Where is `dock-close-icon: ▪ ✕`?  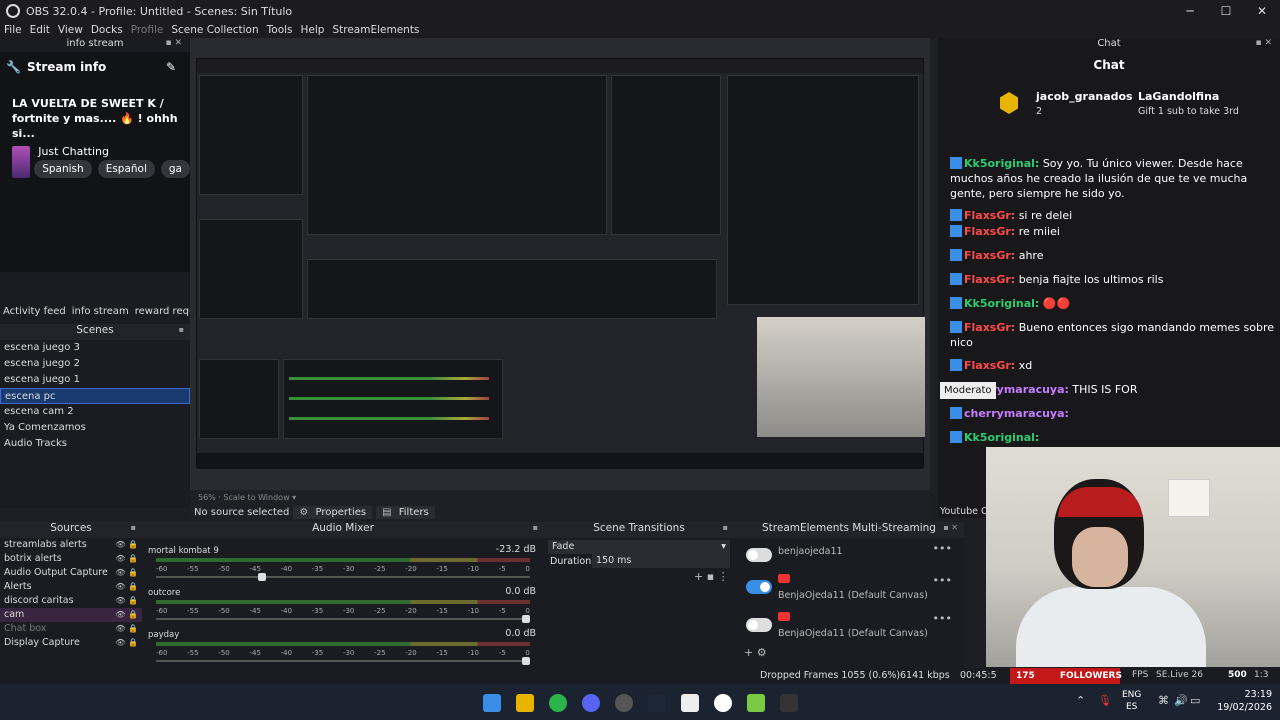
dock-close-icon: ▪ ✕ is located at coordinates (173, 43).